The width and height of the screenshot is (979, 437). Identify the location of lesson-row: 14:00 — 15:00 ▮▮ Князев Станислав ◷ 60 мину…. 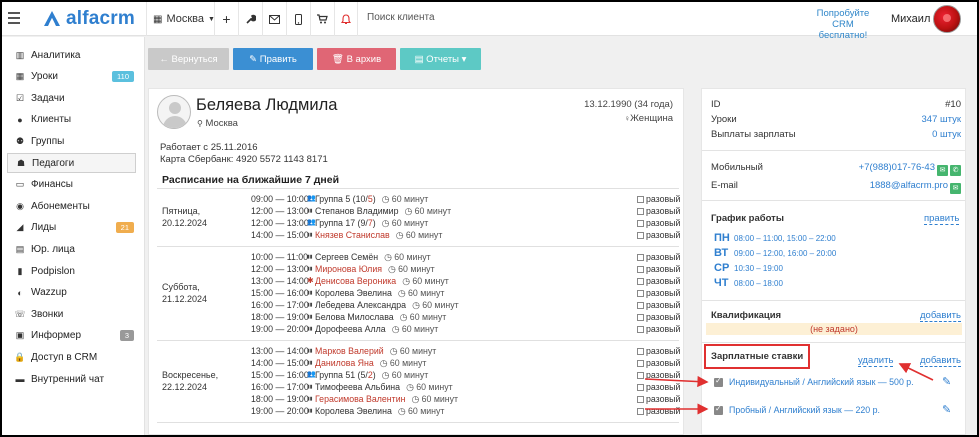
(418, 235).